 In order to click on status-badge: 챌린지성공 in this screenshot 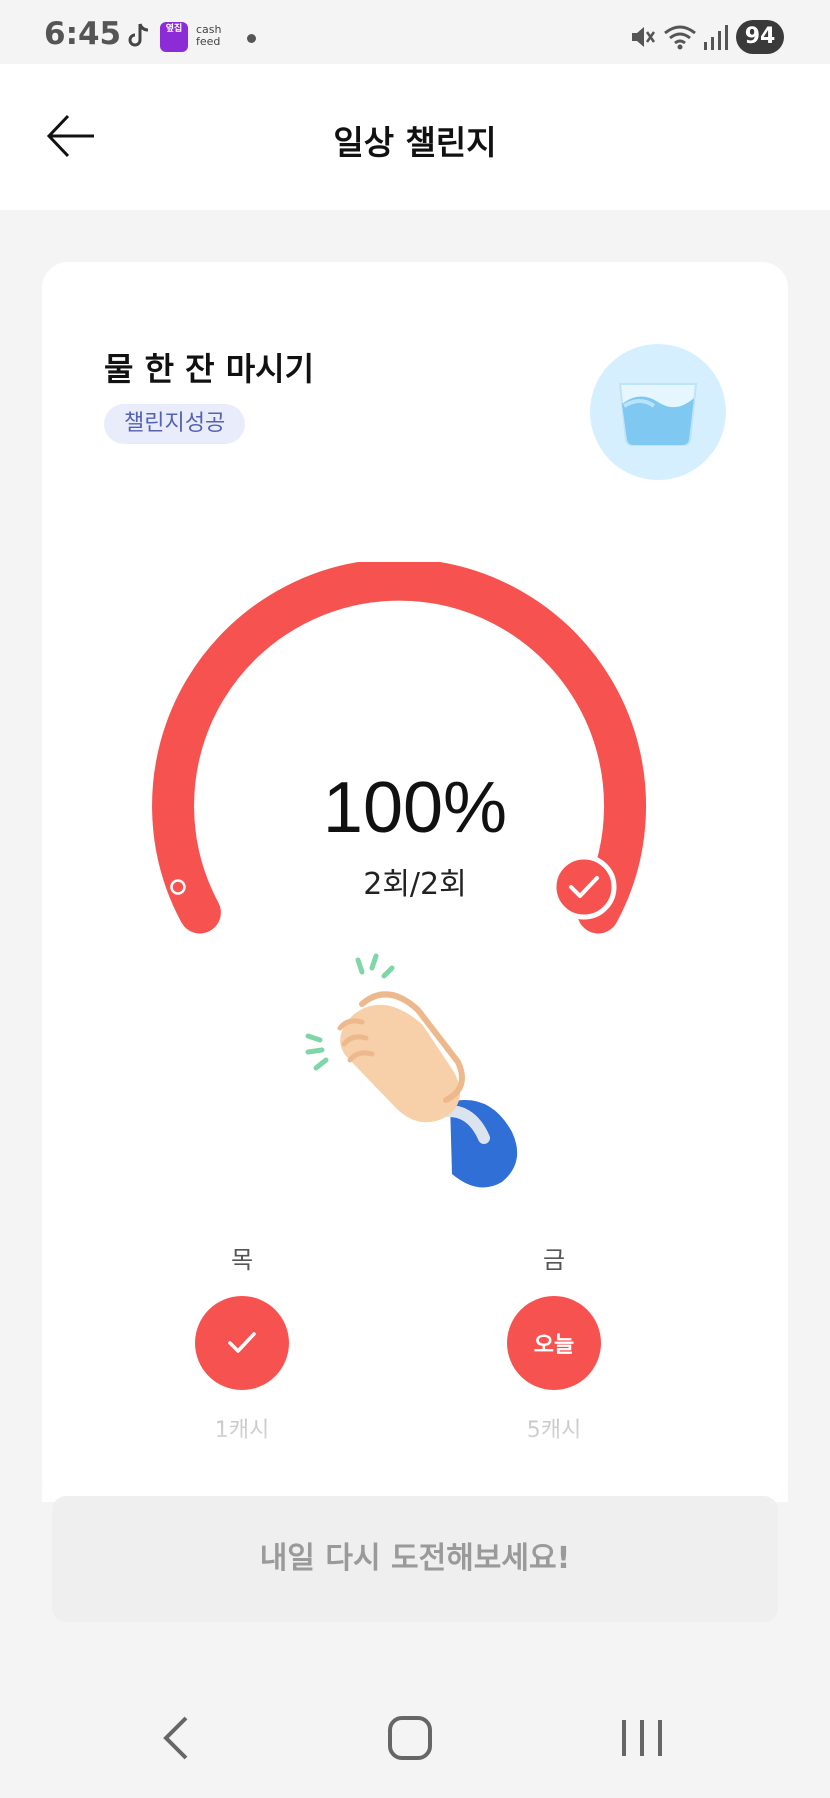, I will do `click(175, 424)`.